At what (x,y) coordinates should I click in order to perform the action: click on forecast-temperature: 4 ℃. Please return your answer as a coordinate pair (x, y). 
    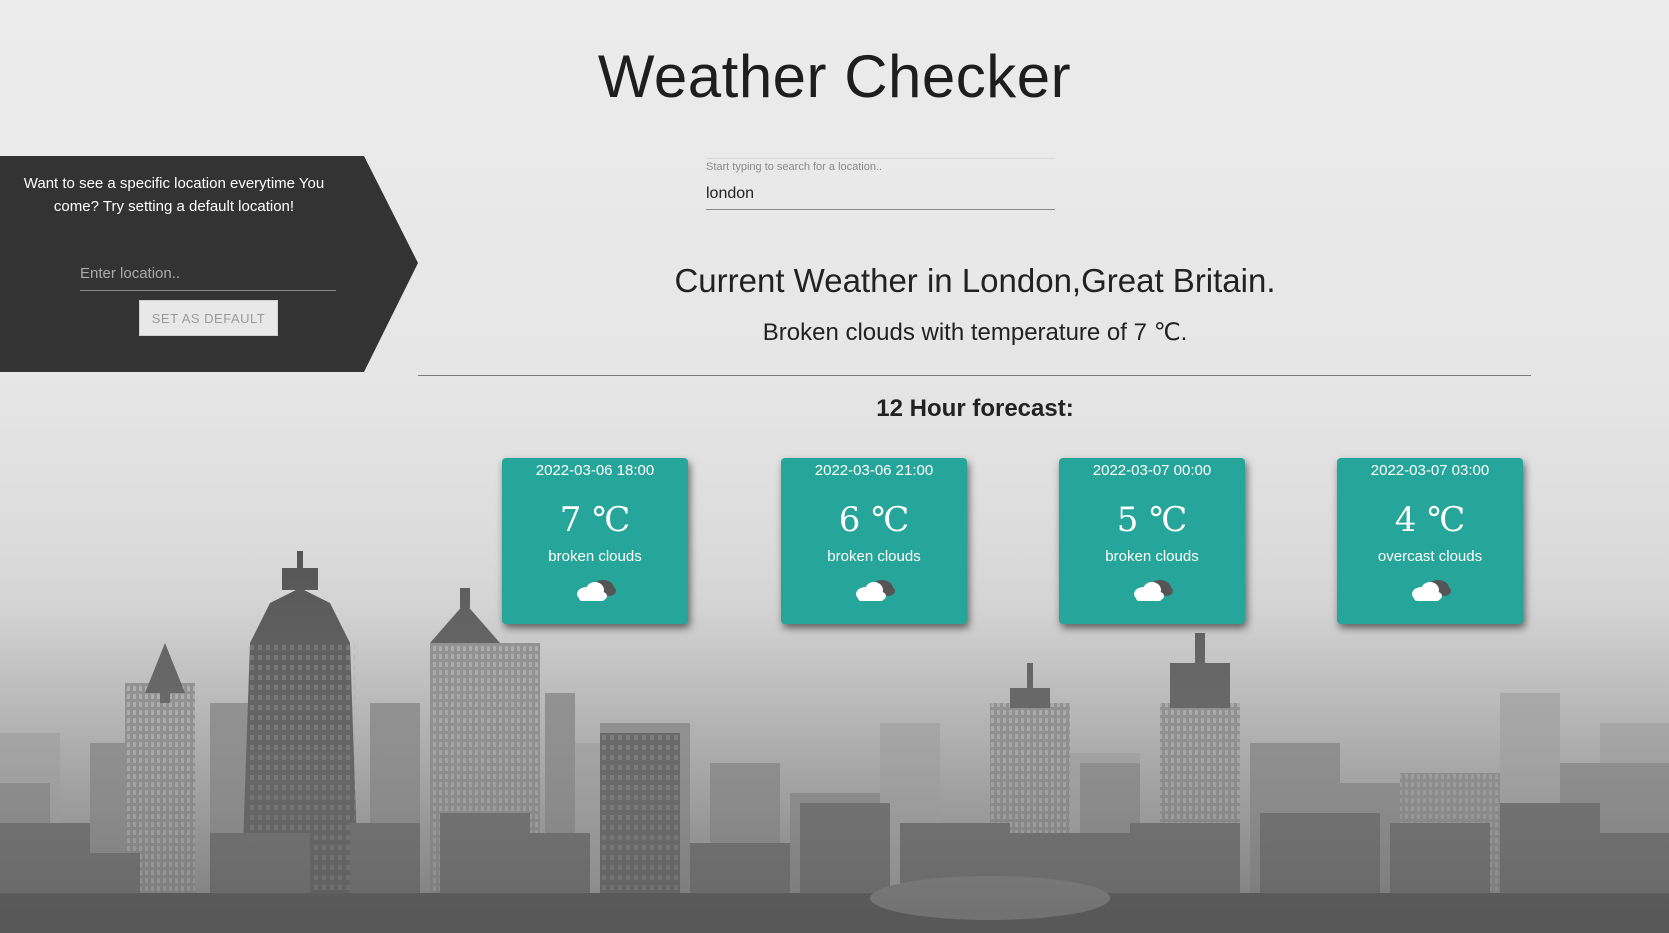
    Looking at the image, I should click on (1430, 520).